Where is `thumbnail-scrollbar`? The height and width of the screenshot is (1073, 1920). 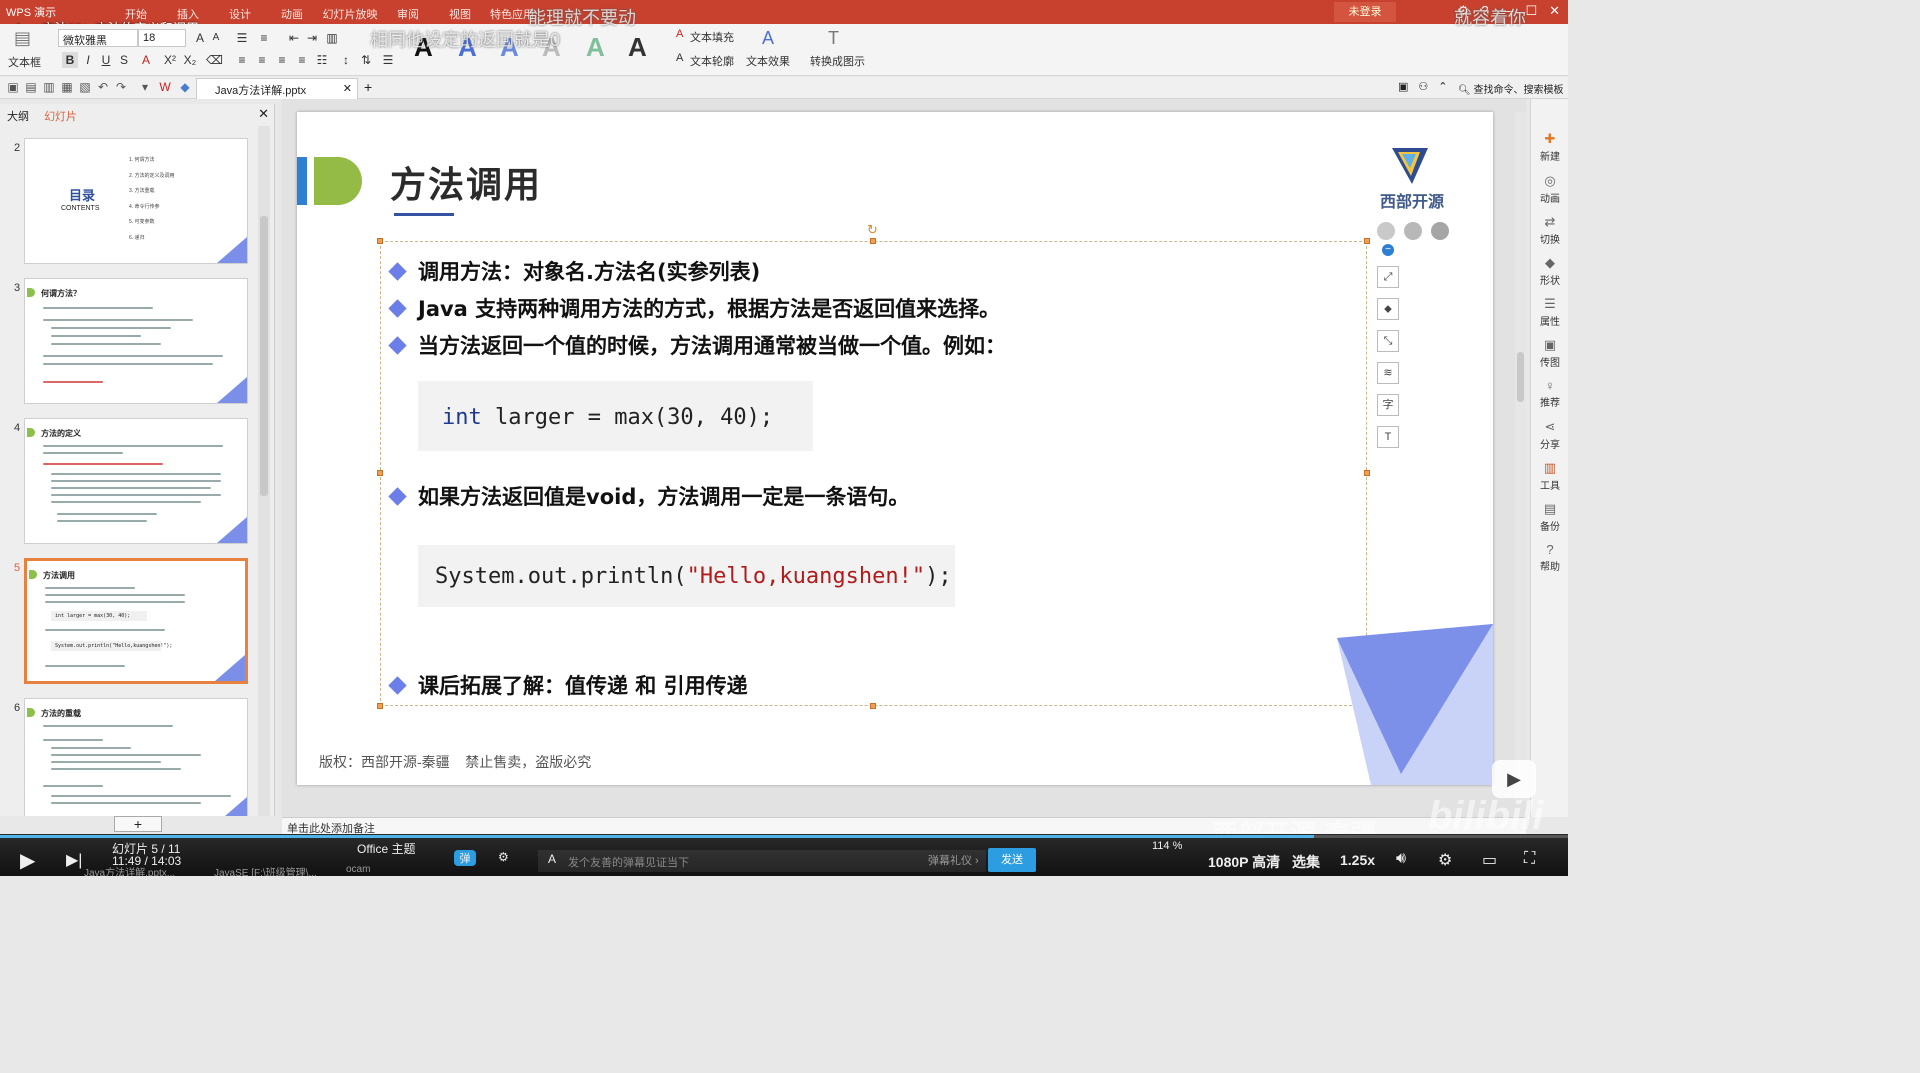 thumbnail-scrollbar is located at coordinates (264, 471).